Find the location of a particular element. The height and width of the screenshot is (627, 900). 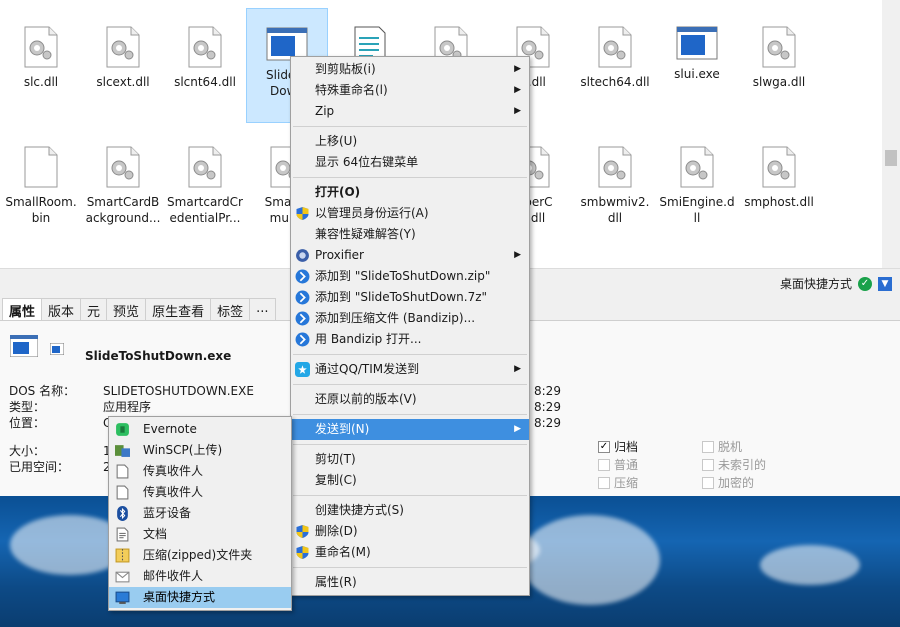

context-menu-item: 通过QQ/TIM发送到 ▶ is located at coordinates (410, 369).